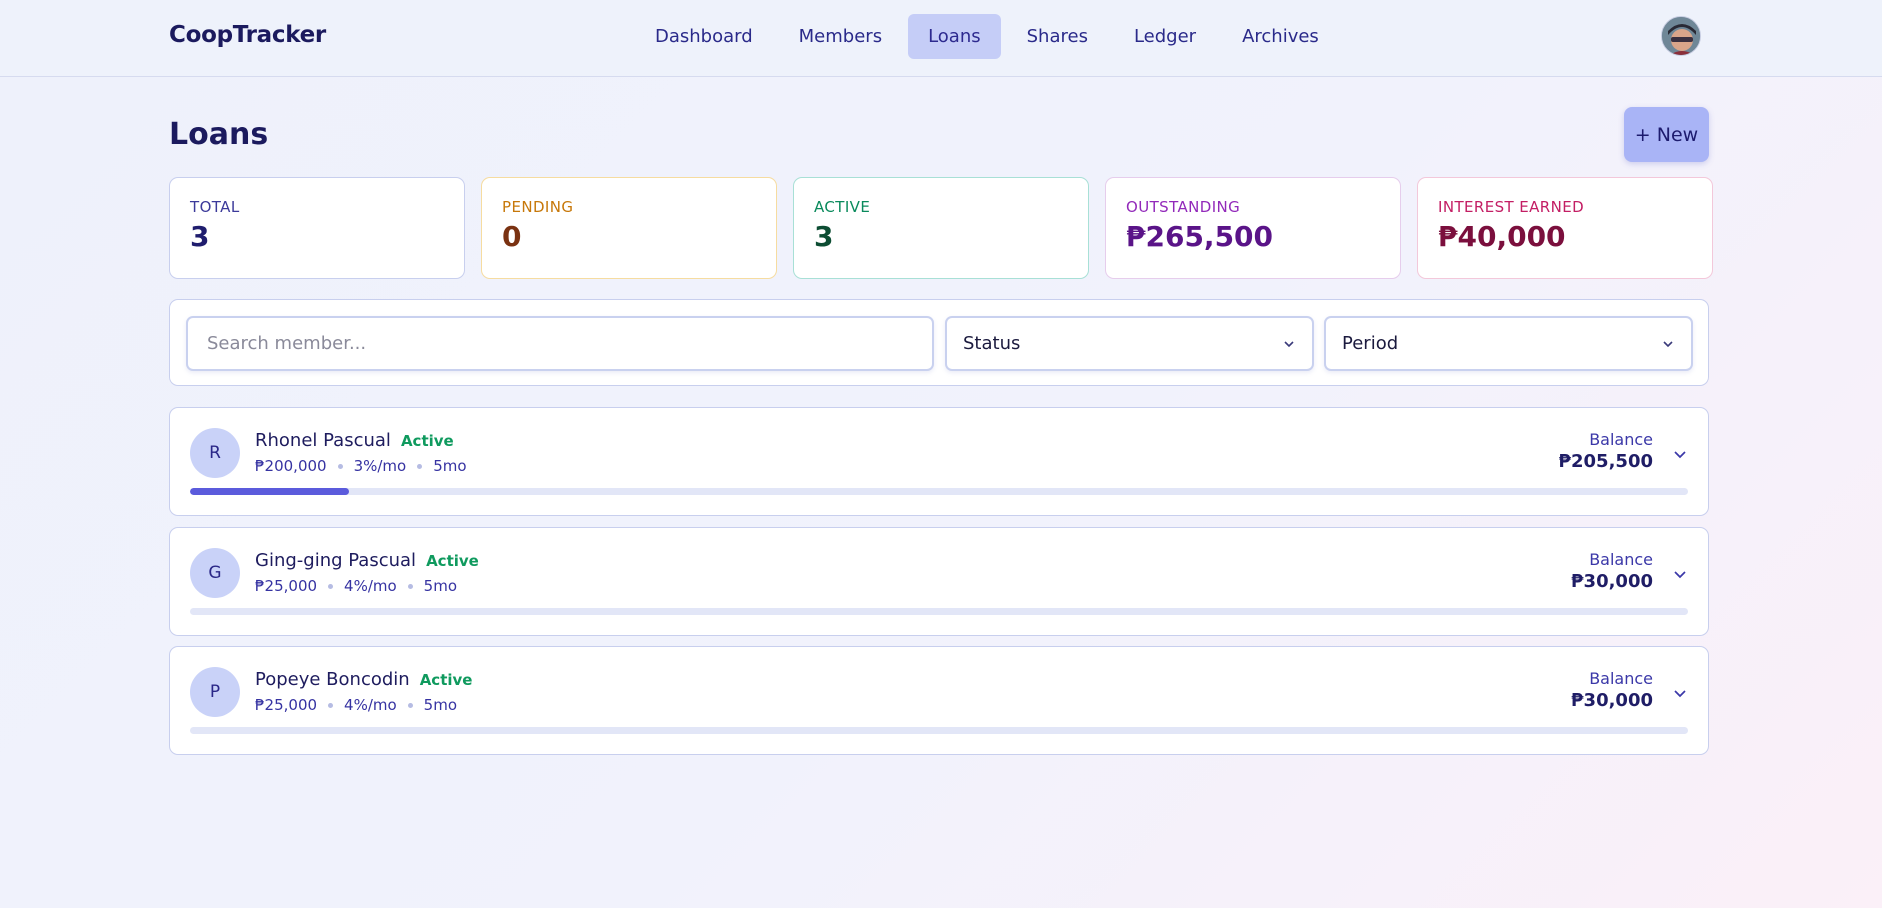  I want to click on stat-interest-label: INTEREST EARNED, so click(1511, 207).